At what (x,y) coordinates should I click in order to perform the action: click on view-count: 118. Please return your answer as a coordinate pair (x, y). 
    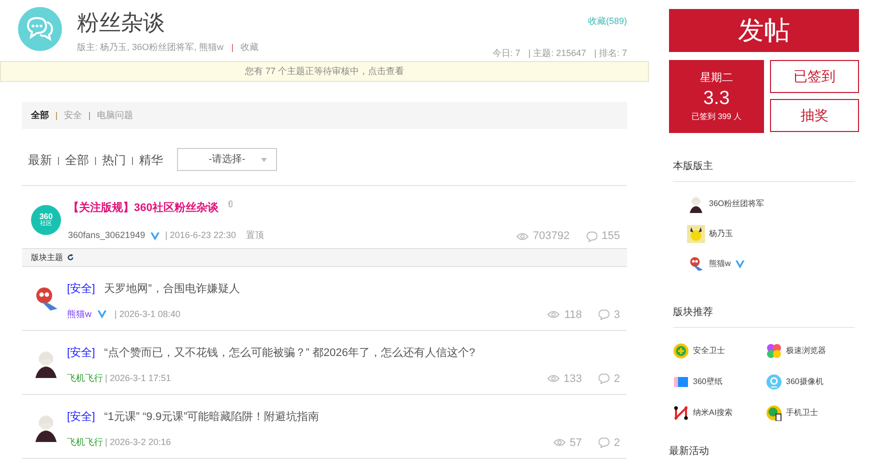
    Looking at the image, I should click on (573, 315).